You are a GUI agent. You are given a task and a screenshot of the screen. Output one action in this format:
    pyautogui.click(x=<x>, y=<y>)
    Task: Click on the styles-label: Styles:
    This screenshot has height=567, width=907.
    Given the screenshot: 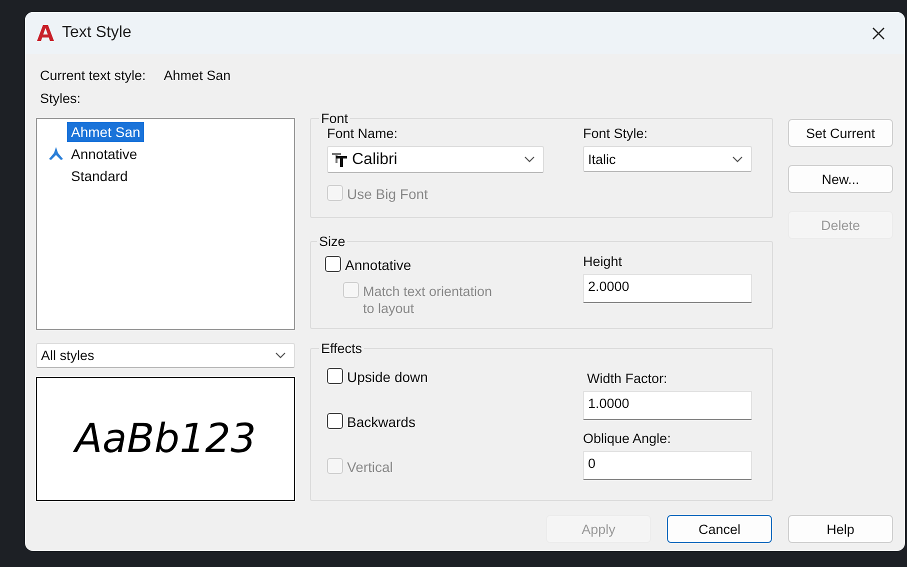 What is the action you would take?
    pyautogui.click(x=61, y=98)
    